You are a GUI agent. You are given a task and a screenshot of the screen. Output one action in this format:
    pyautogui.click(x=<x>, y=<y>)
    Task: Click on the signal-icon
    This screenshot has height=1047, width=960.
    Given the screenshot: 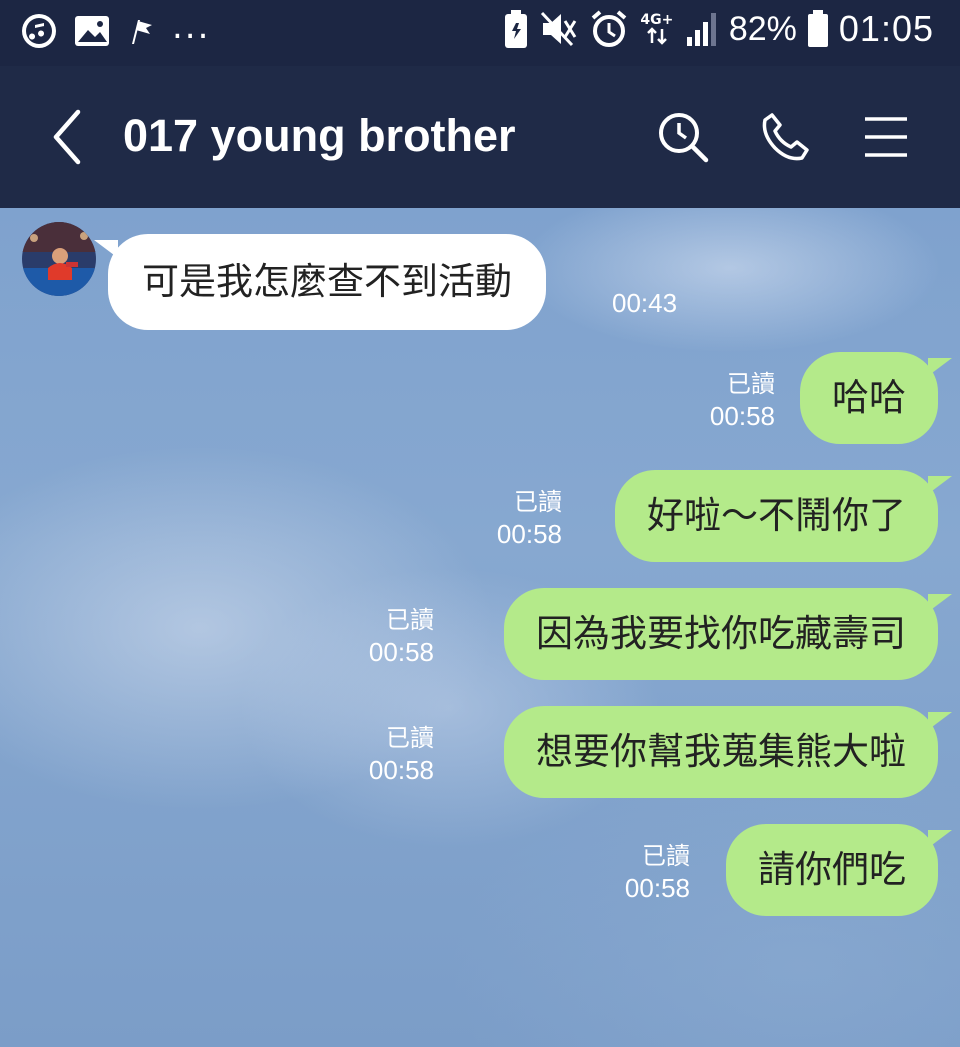 What is the action you would take?
    pyautogui.click(x=702, y=29)
    